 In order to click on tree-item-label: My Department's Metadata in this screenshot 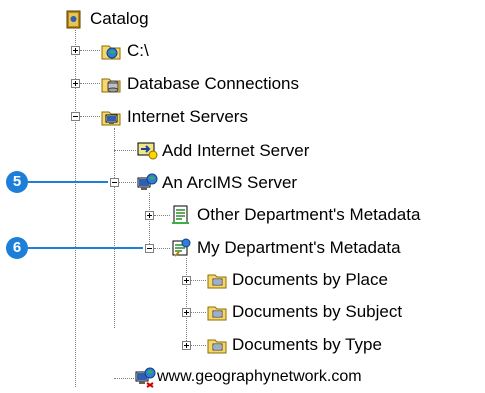, I will do `click(299, 248)`.